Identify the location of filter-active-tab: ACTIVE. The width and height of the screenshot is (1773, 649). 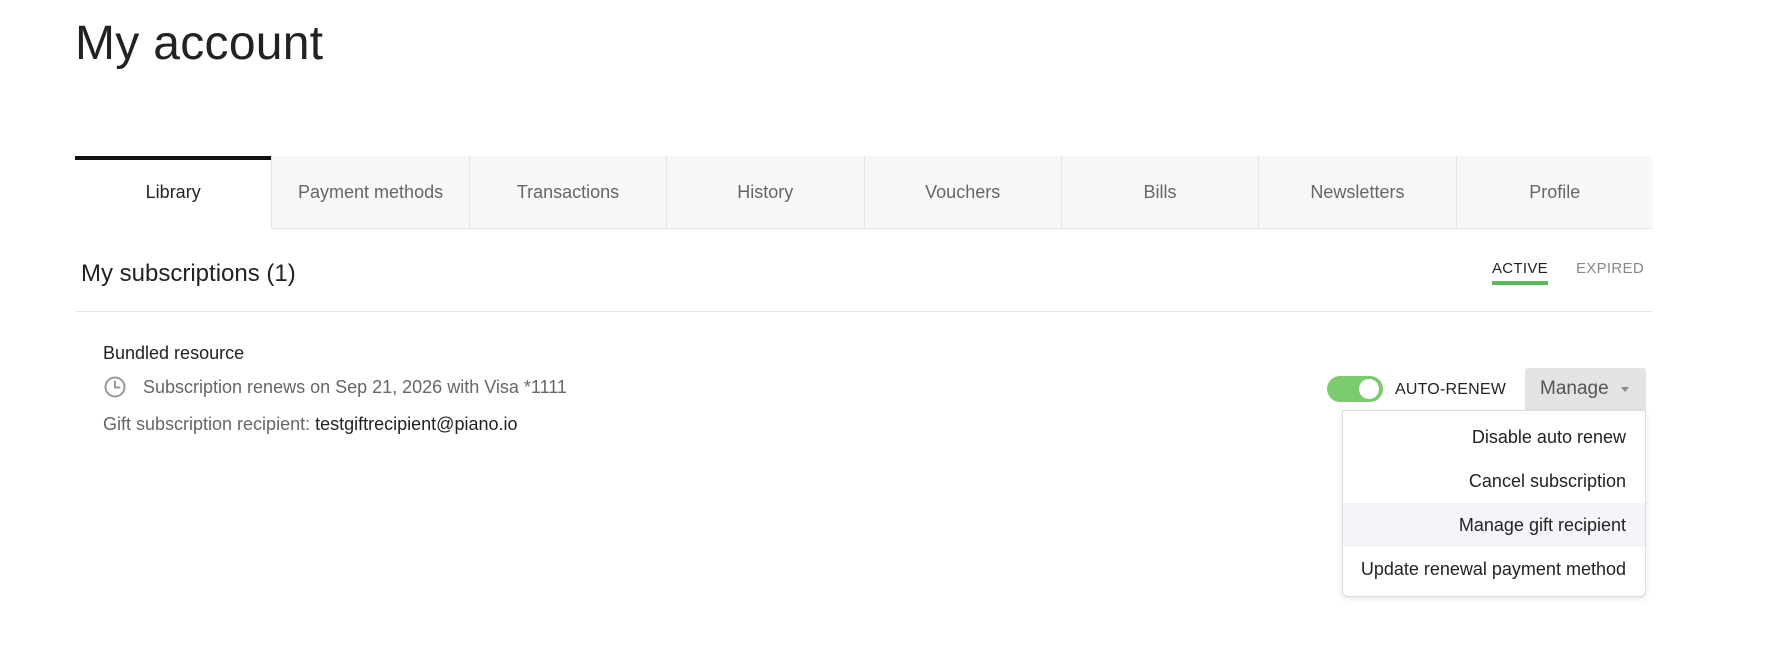
(1520, 272).